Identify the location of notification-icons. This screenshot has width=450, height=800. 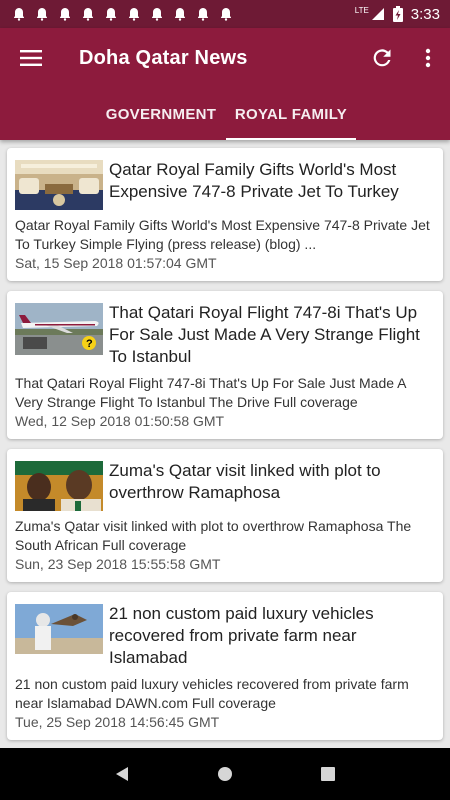
(122, 14).